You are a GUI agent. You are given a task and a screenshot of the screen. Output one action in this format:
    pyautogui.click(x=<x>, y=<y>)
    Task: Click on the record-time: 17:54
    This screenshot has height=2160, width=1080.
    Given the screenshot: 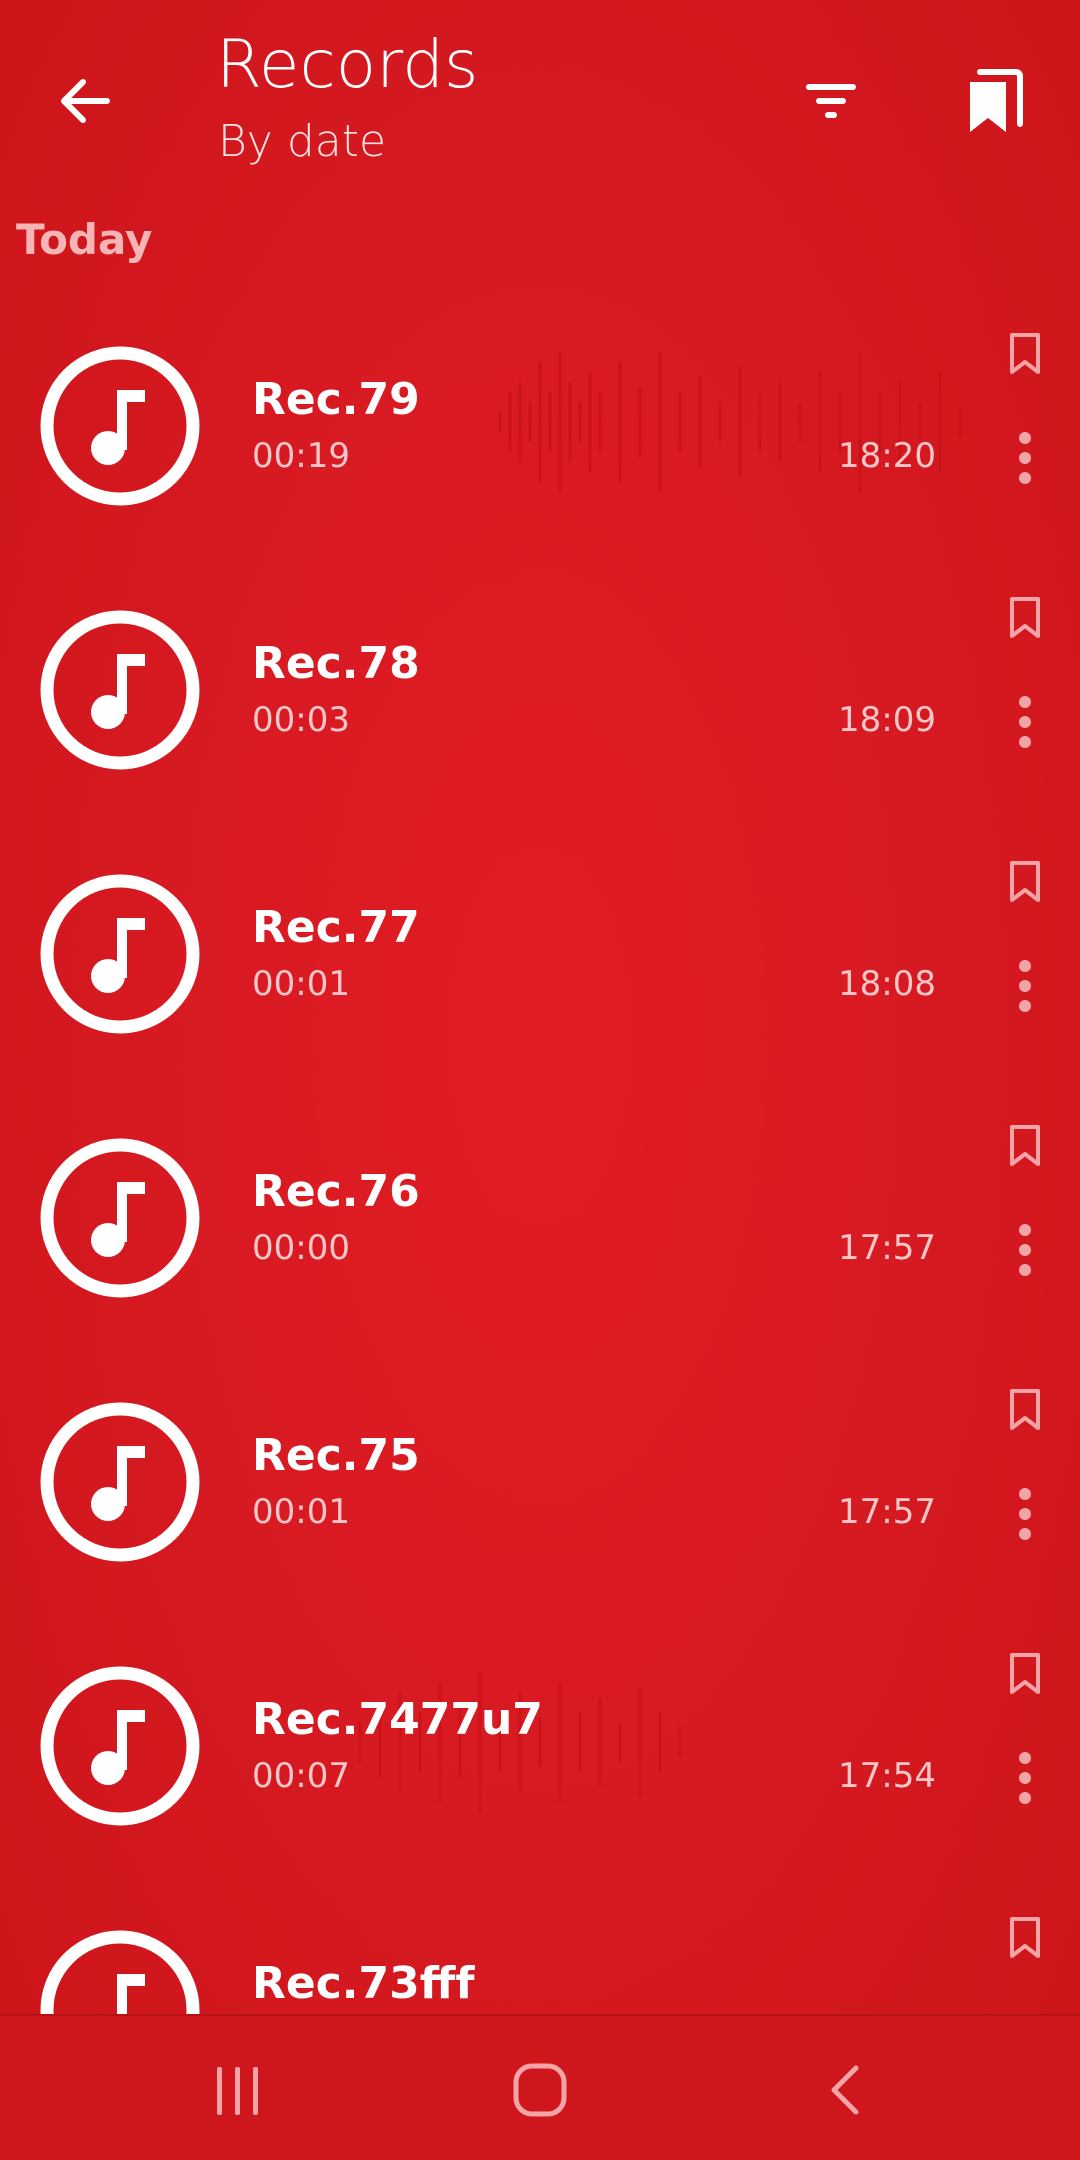 What is the action you would take?
    pyautogui.click(x=887, y=1776)
    